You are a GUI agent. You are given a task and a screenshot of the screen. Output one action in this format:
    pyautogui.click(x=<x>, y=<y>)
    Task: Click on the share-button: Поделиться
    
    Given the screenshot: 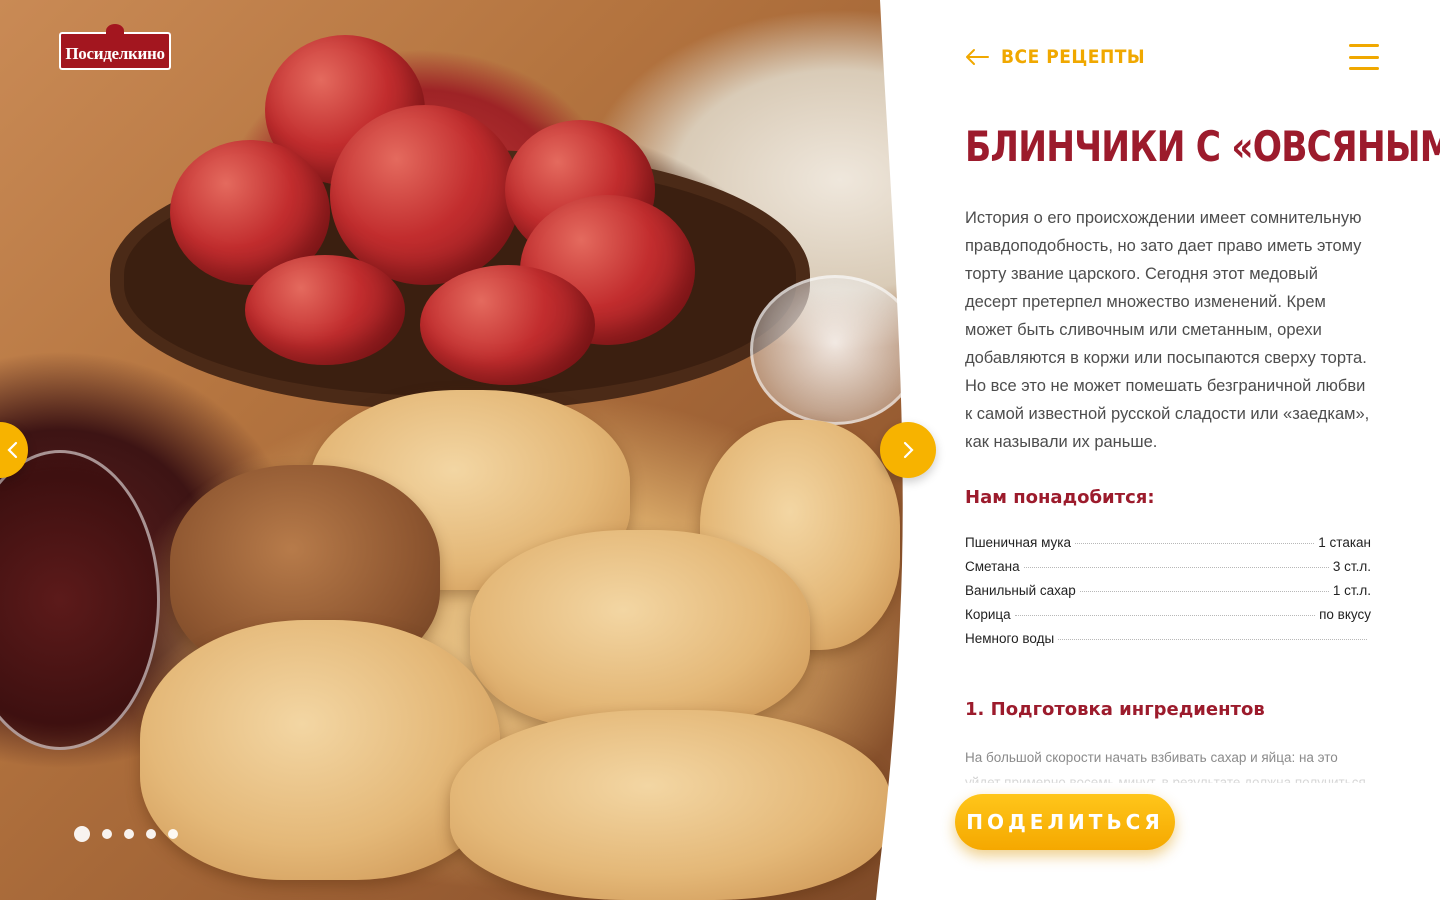 What is the action you would take?
    pyautogui.click(x=1065, y=822)
    